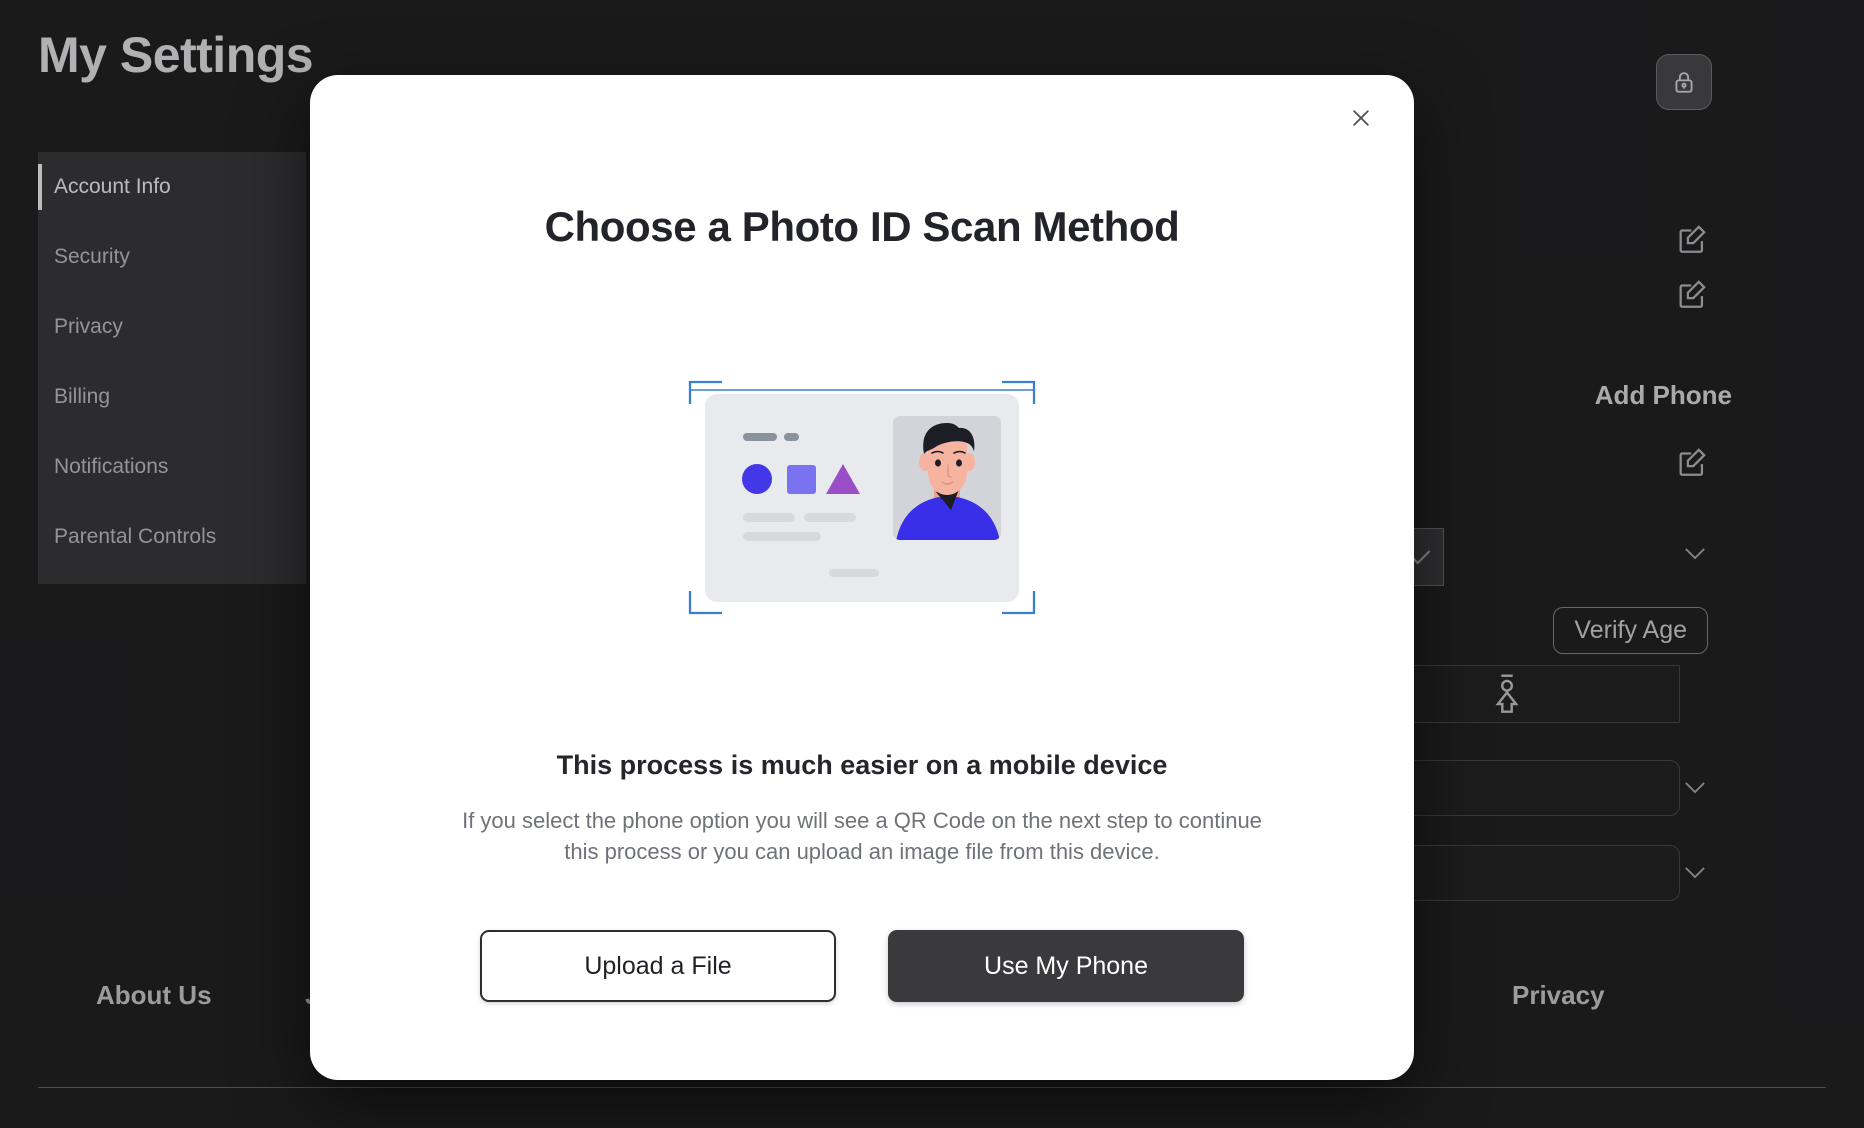 This screenshot has height=1128, width=1864. I want to click on modal-actions: Upload a File Use My Phone, so click(862, 966).